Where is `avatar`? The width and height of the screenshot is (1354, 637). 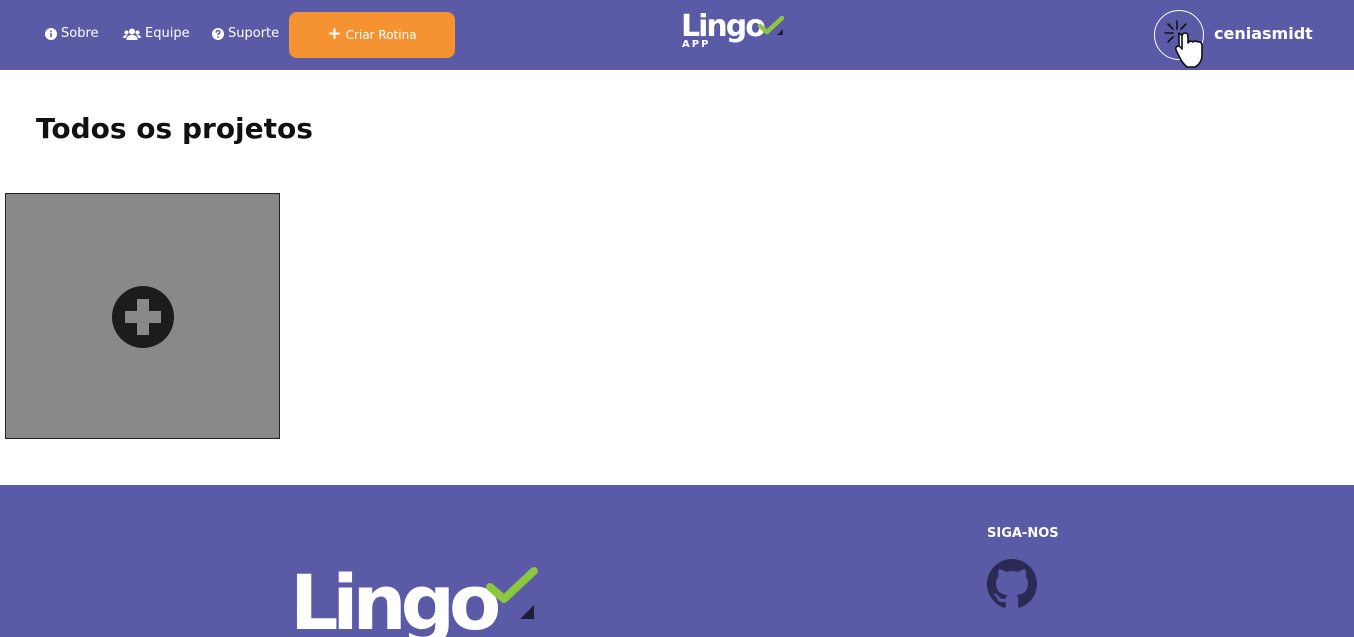 avatar is located at coordinates (1179, 39).